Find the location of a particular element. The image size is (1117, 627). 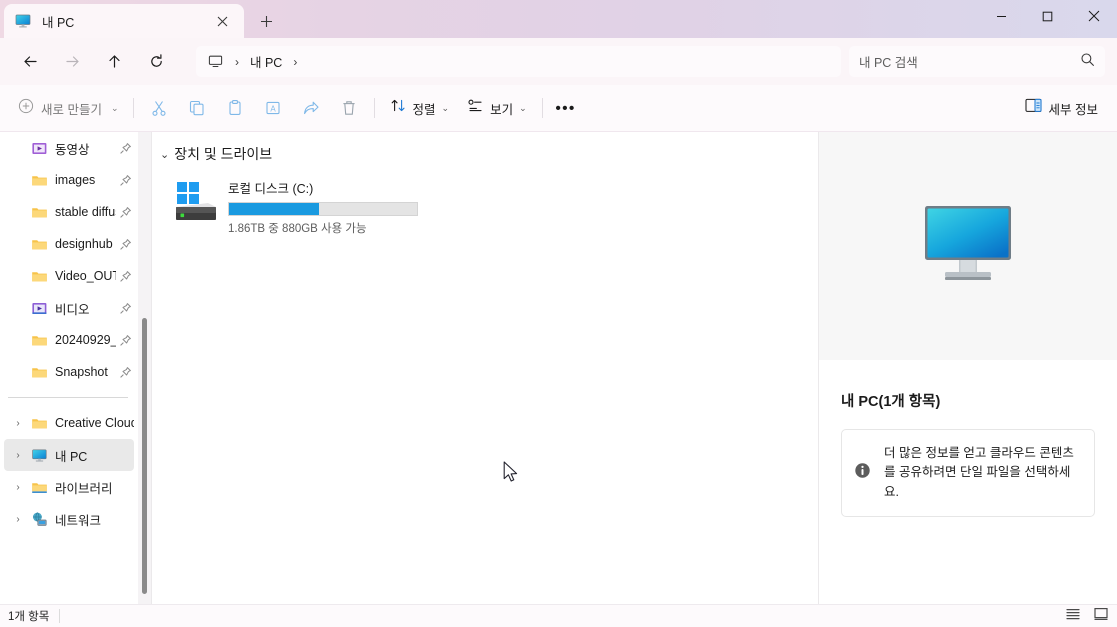

view-button: 보기 ⌄ is located at coordinates (497, 108).